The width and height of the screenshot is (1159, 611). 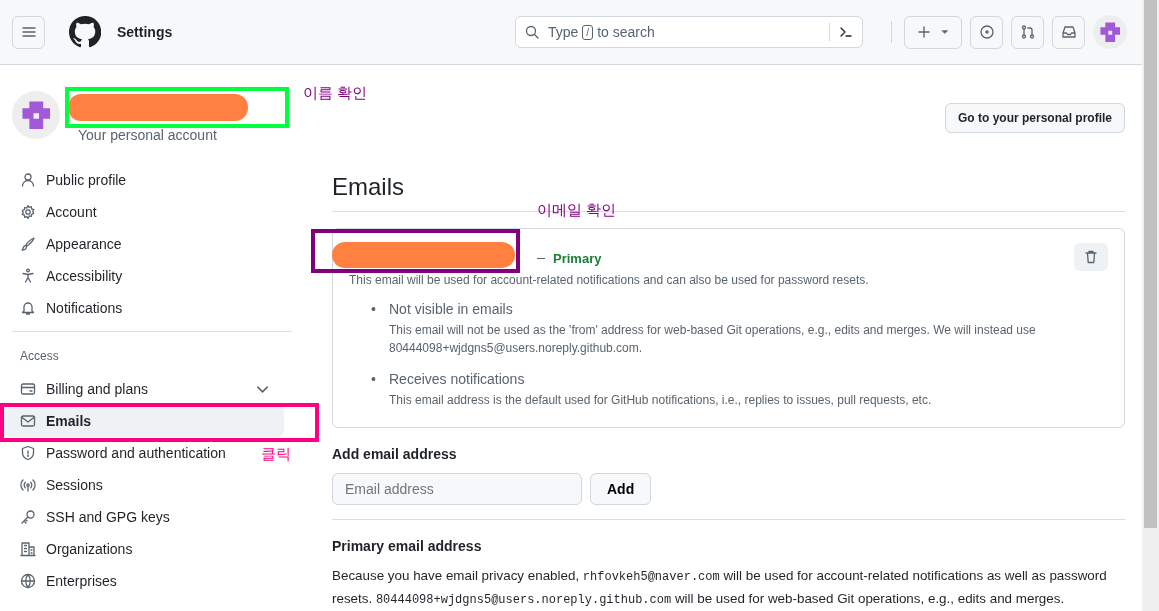 What do you see at coordinates (28, 212) in the screenshot?
I see `gear-icon` at bounding box center [28, 212].